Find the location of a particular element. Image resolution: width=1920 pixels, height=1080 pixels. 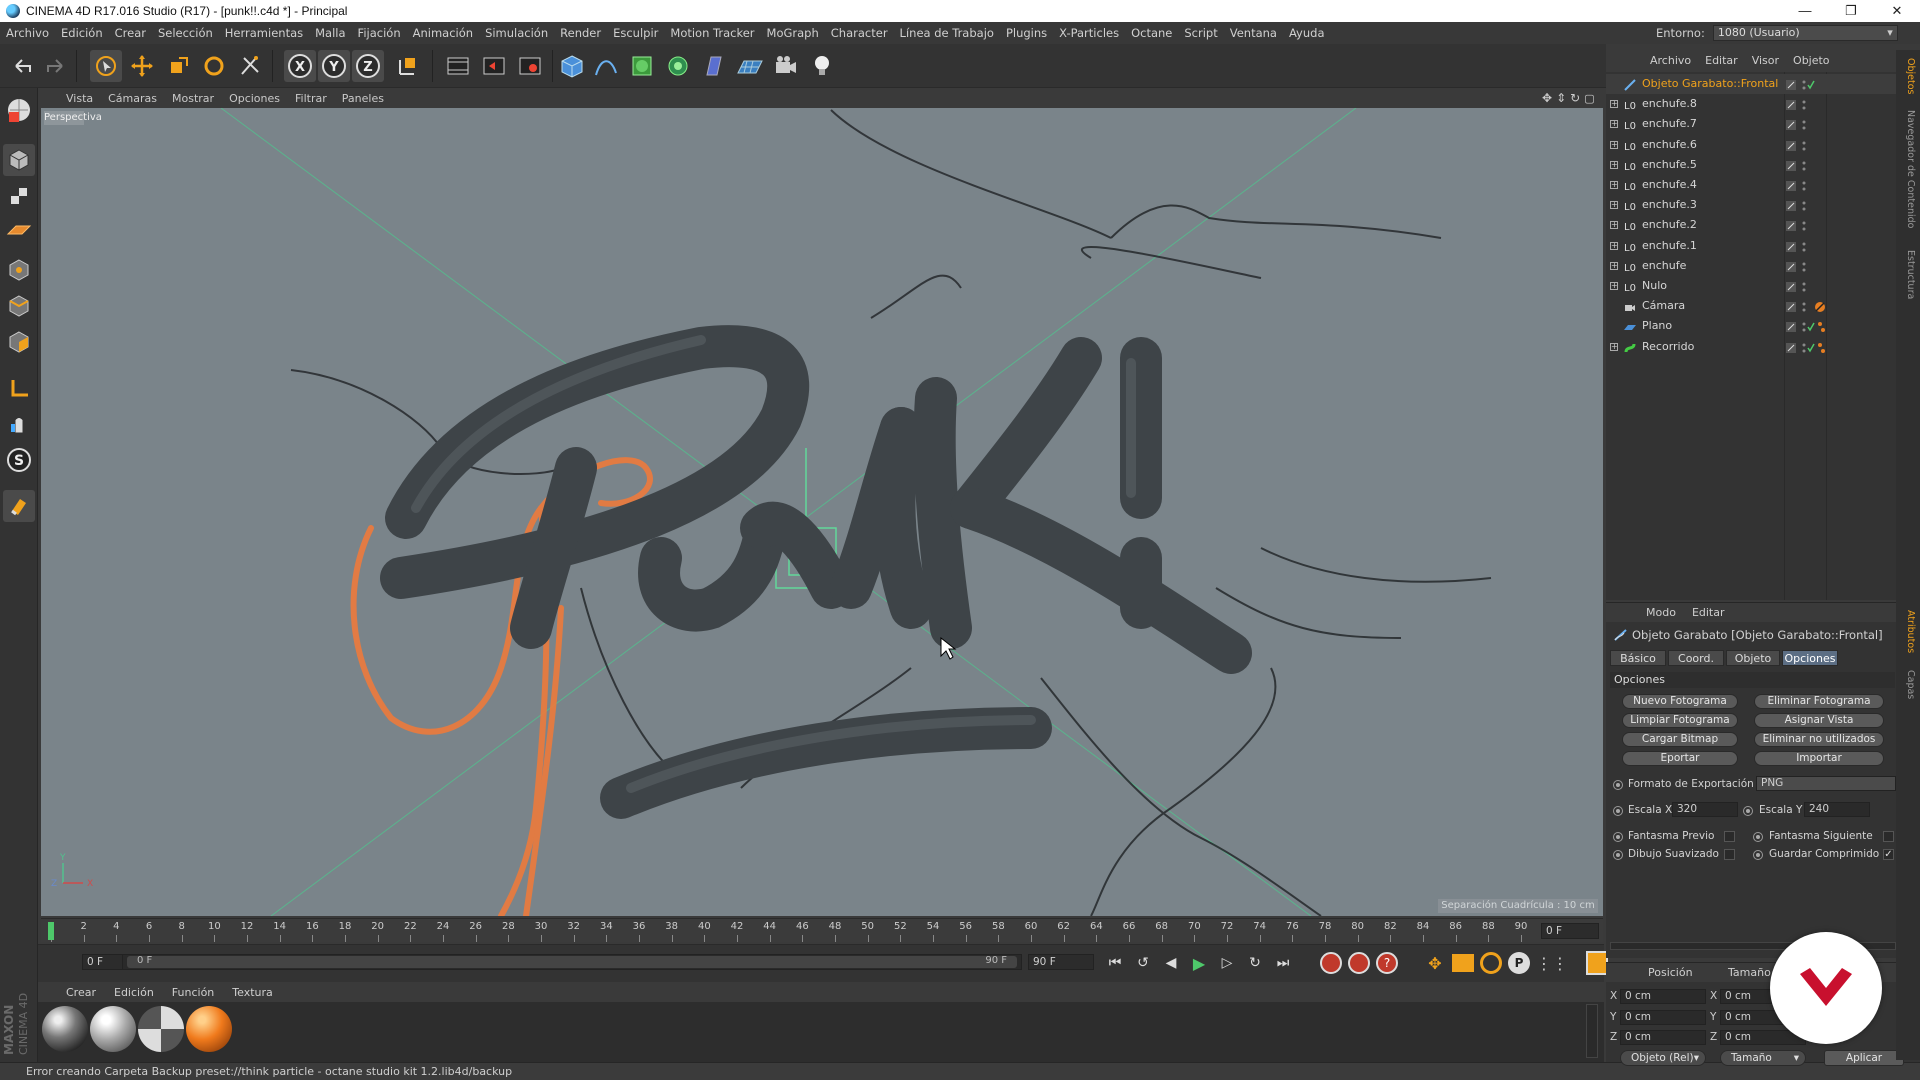

timeline-window-icon is located at coordinates (1597, 963).